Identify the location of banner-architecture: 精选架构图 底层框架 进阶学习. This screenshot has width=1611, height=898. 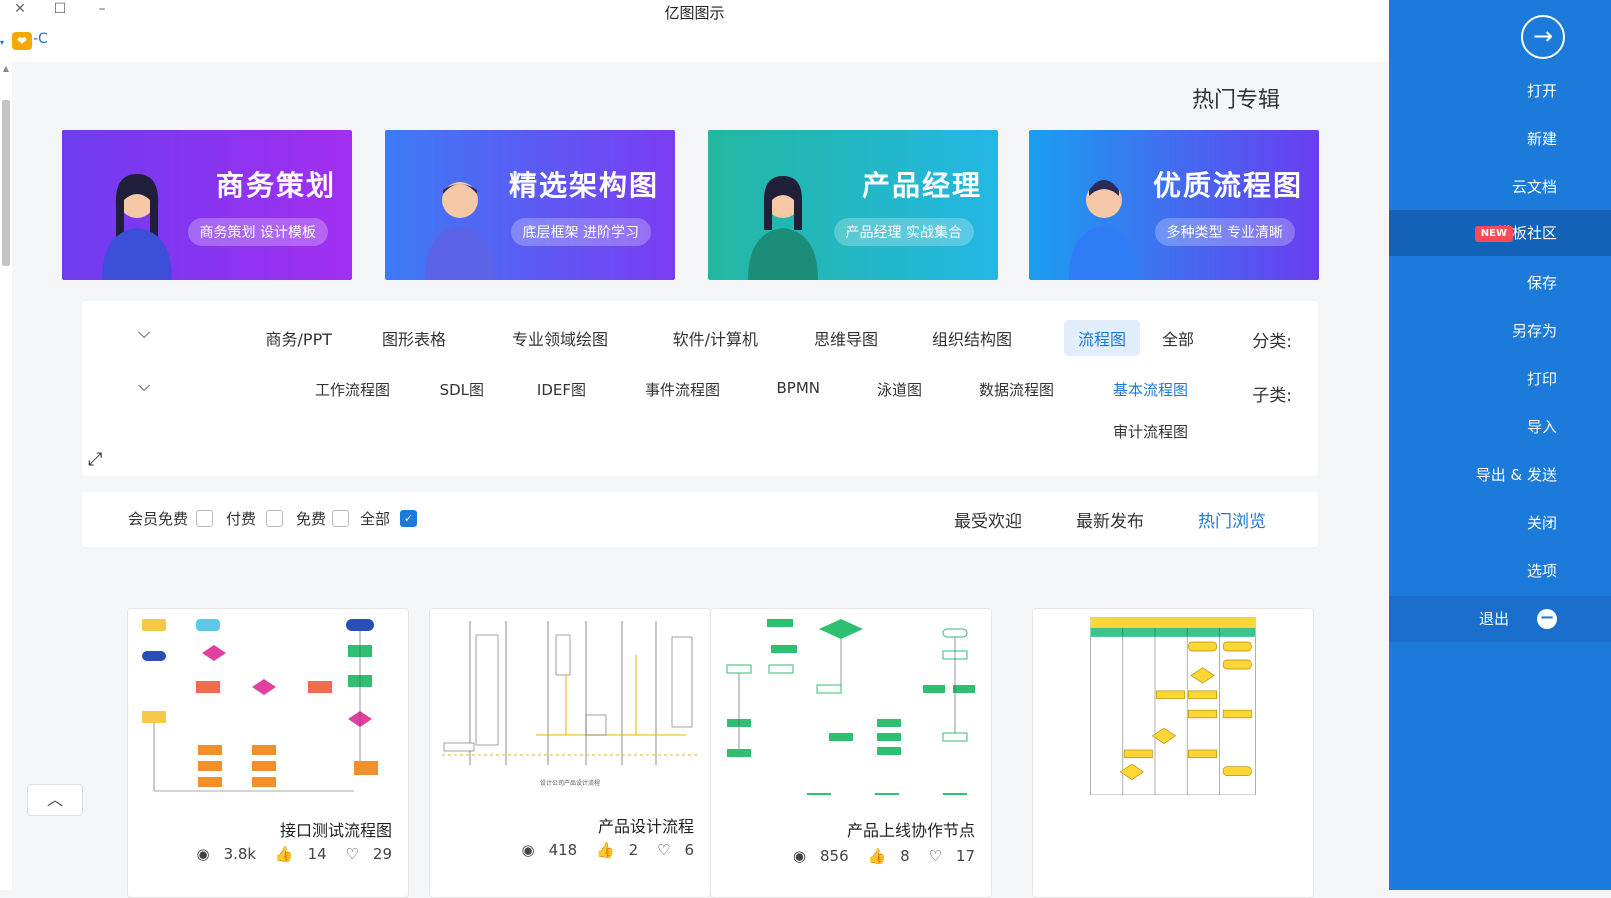
(530, 205).